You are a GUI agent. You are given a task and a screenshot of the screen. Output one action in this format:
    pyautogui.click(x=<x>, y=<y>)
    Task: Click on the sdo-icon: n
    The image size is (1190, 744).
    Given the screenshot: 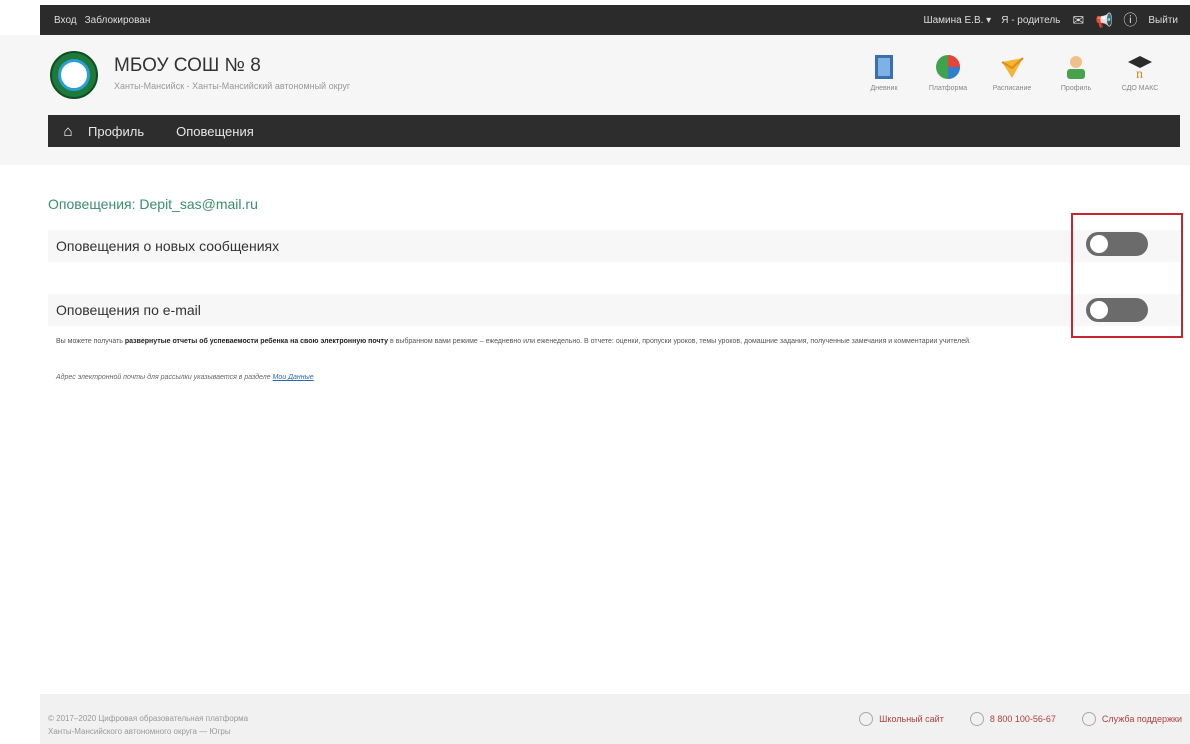 What is the action you would take?
    pyautogui.click(x=1140, y=67)
    